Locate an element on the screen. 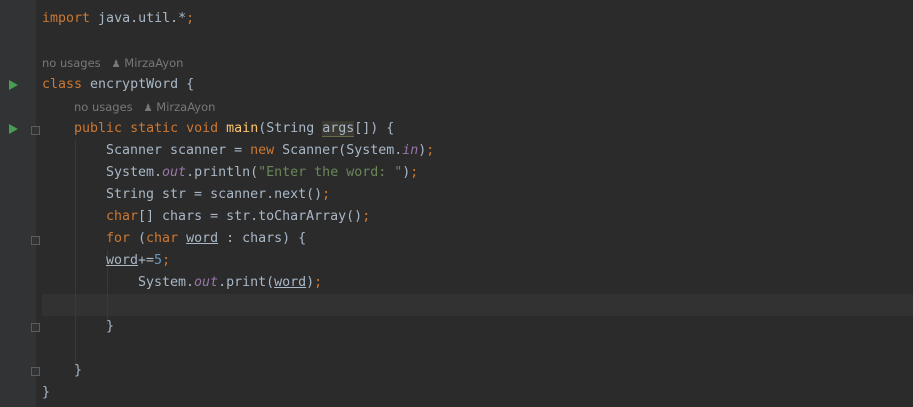 The height and width of the screenshot is (407, 913). code-text: : chars) { is located at coordinates (262, 238).